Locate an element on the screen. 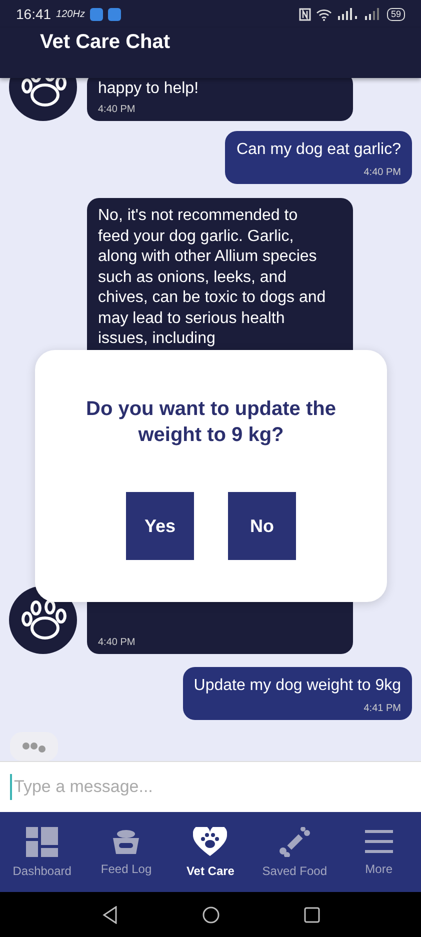 This screenshot has width=421, height=937. message-time: 4:41 PM is located at coordinates (382, 708).